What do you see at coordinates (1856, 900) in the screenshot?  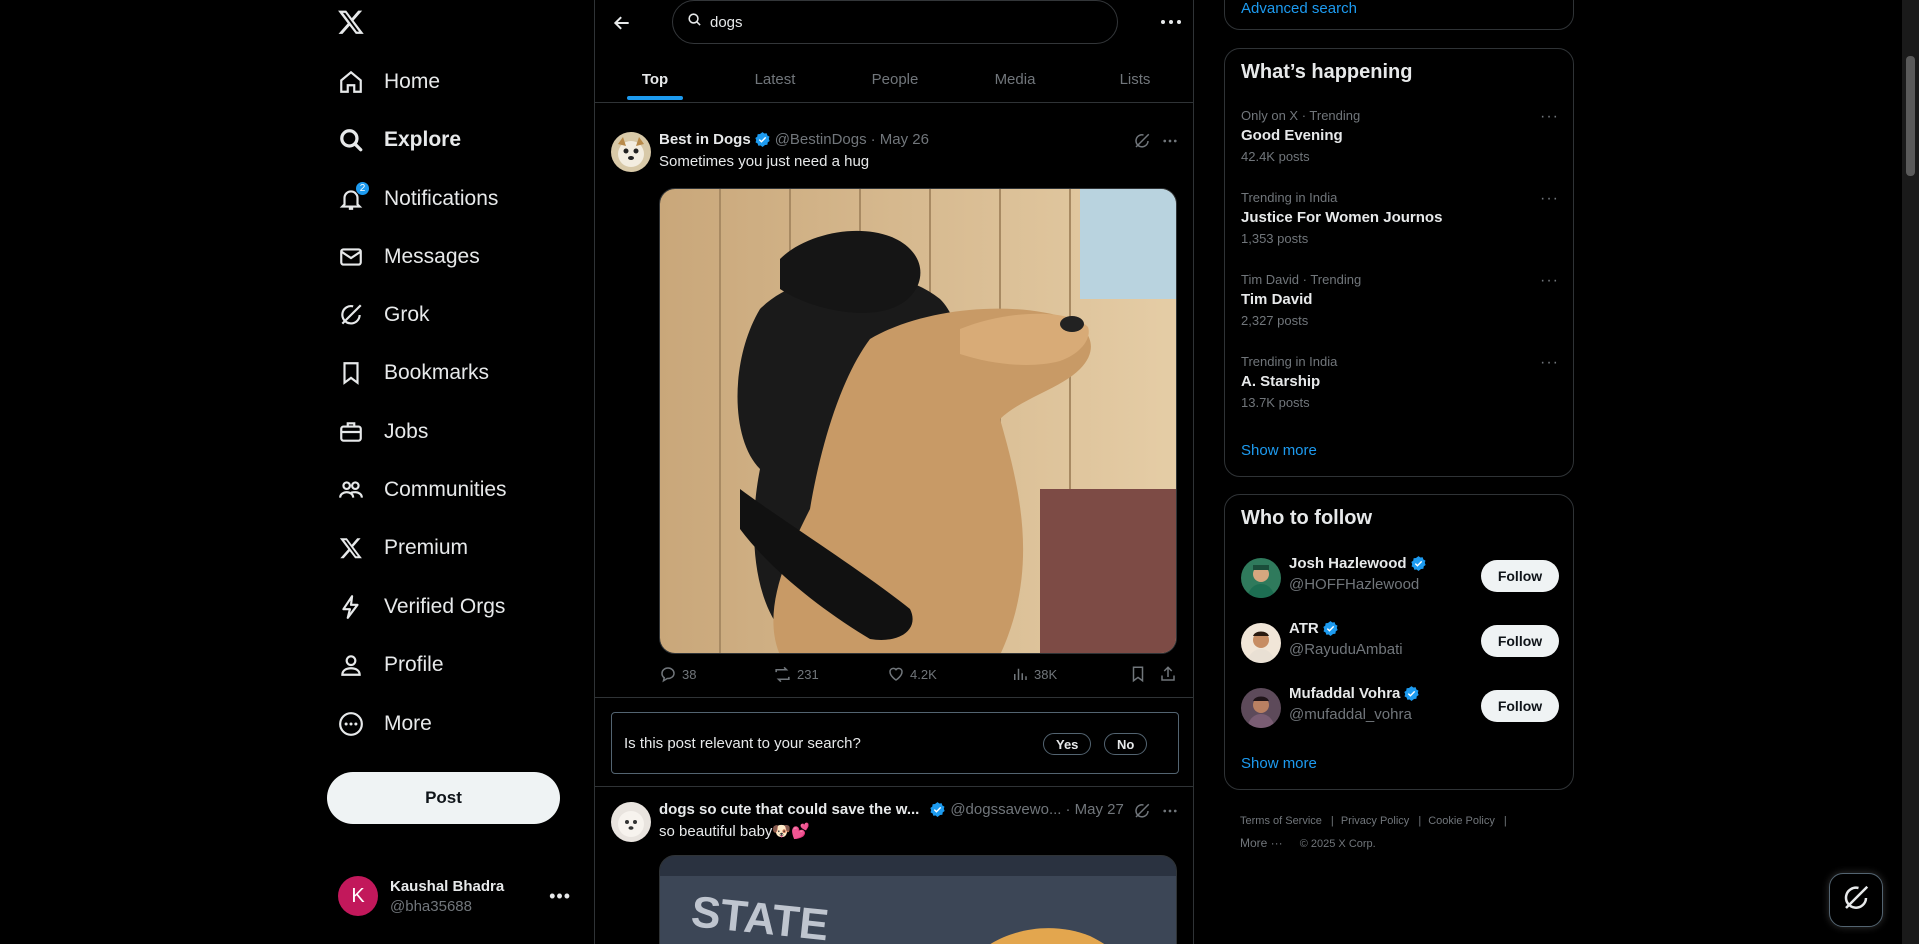 I see `grok-fab-button` at bounding box center [1856, 900].